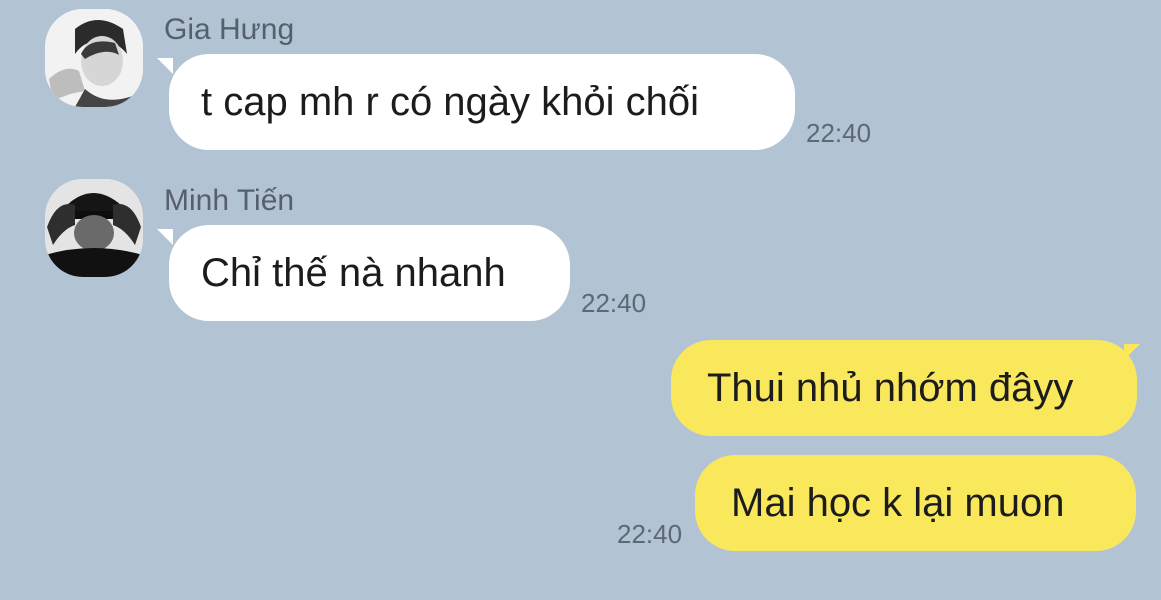 Image resolution: width=1161 pixels, height=600 pixels. What do you see at coordinates (890, 387) in the screenshot?
I see `message-text: Thui nhủ nhớm đâyy` at bounding box center [890, 387].